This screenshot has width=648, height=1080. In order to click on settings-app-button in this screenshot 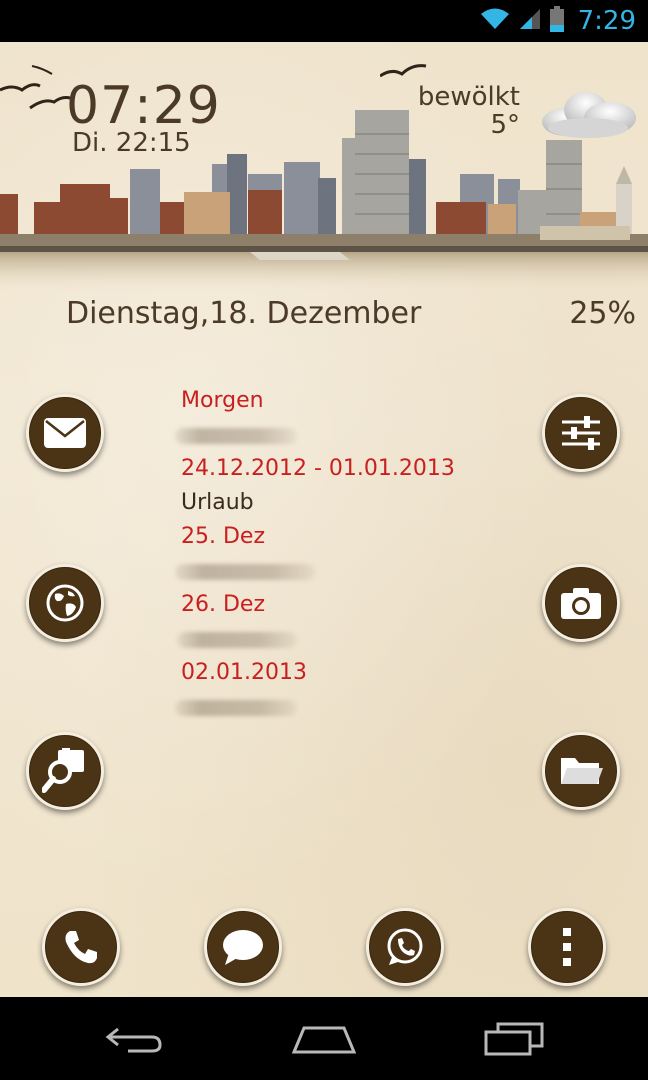, I will do `click(581, 433)`.